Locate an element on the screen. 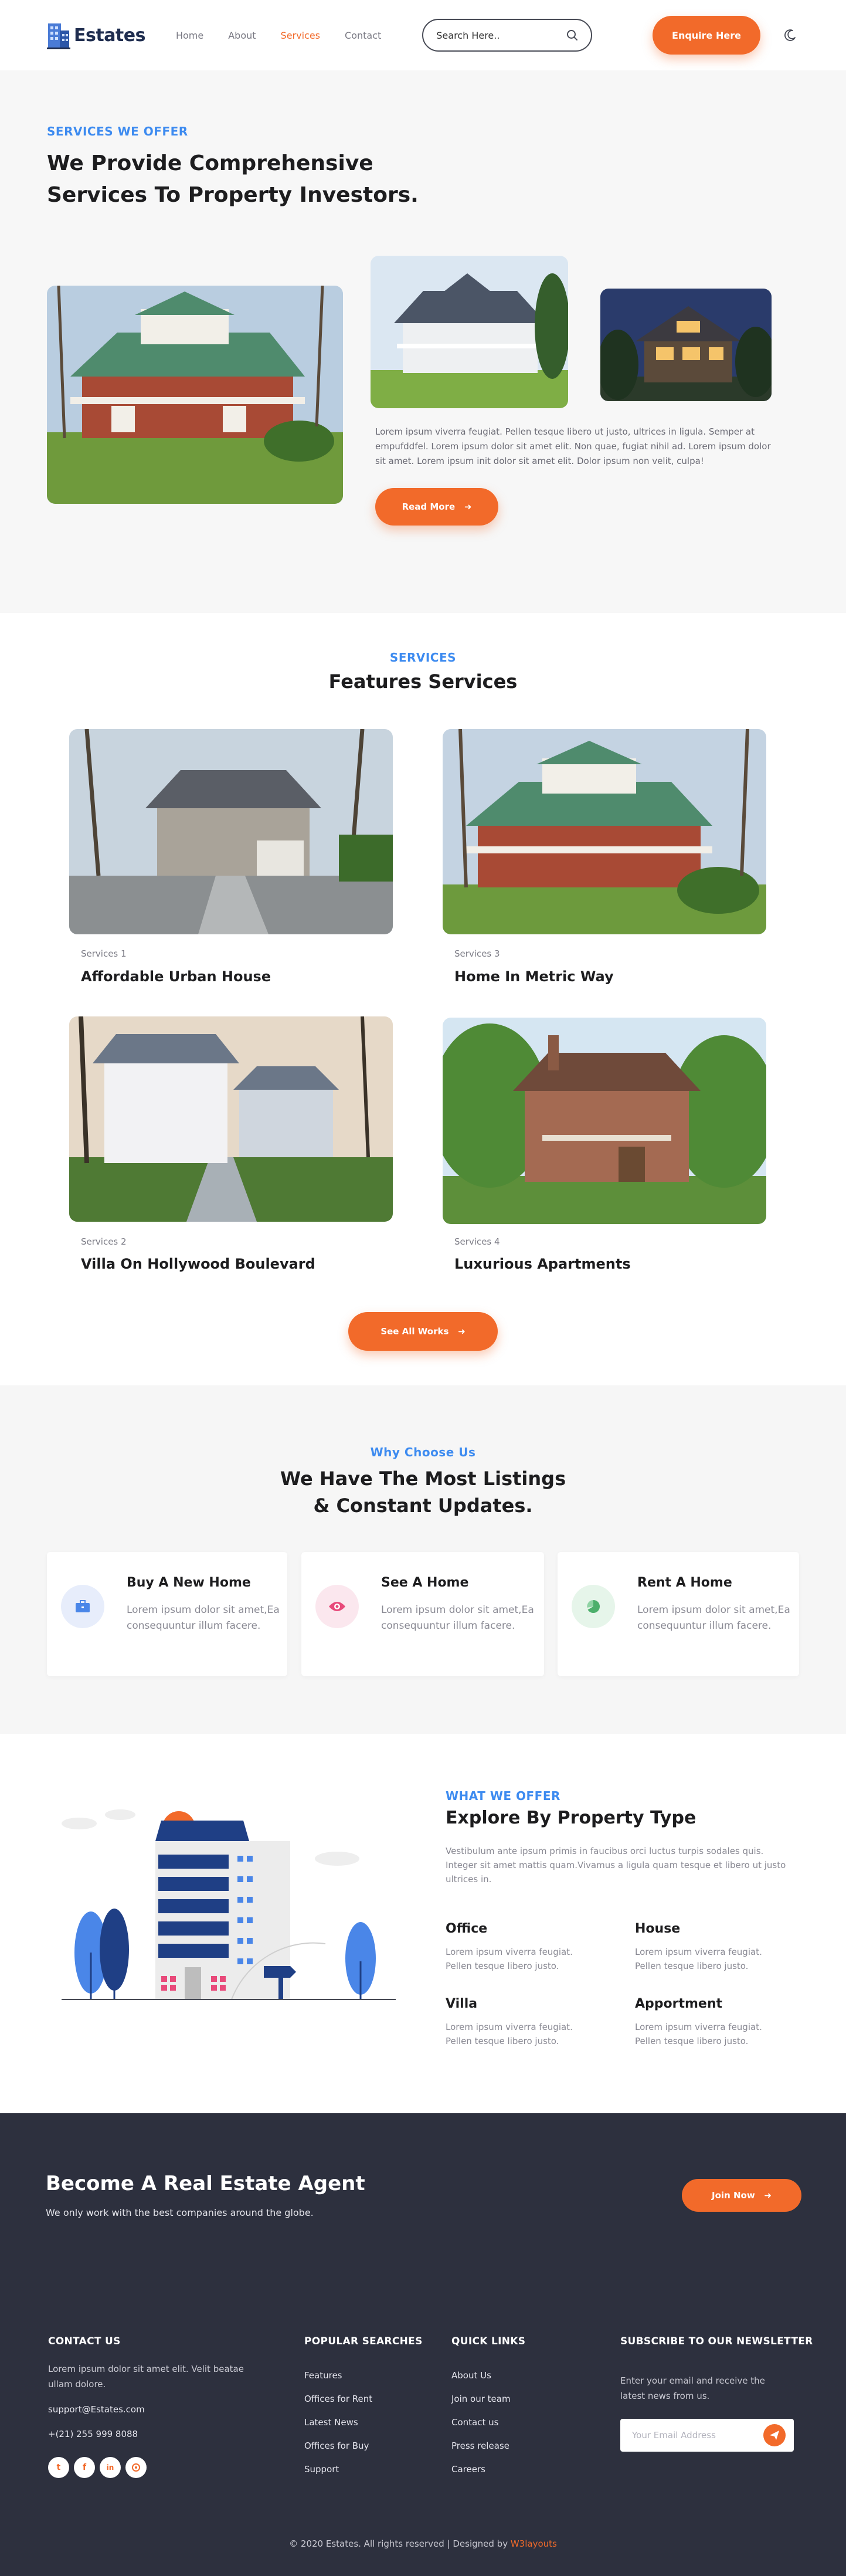  footer-link-press-release: Press release is located at coordinates (480, 2446).